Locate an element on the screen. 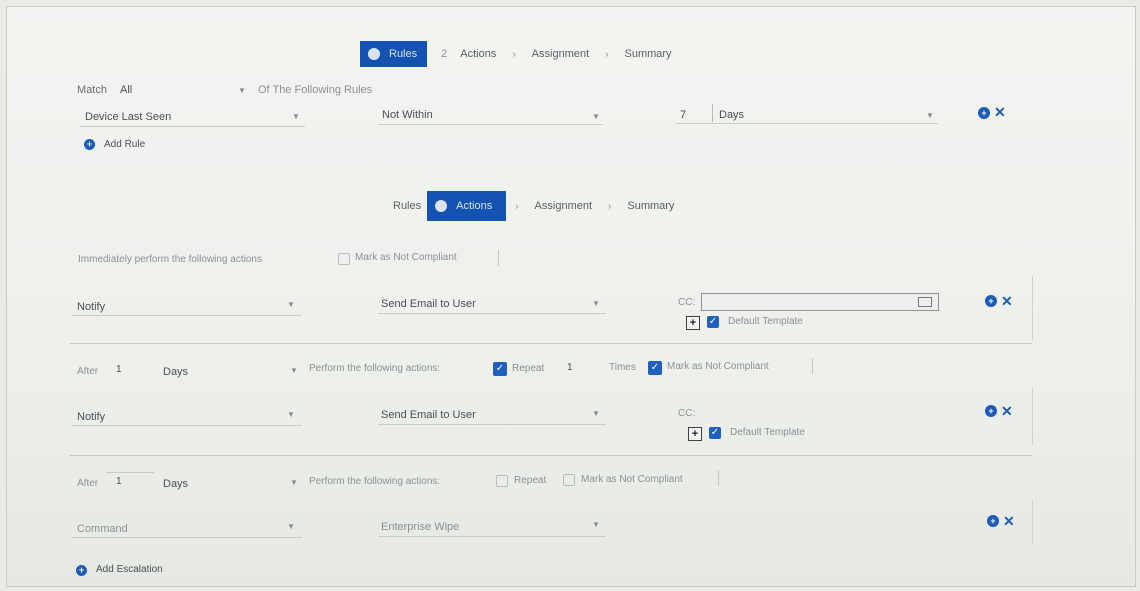 Image resolution: width=1140 pixels, height=591 pixels. esc2-perform-text: Perform the following actions: is located at coordinates (375, 481).